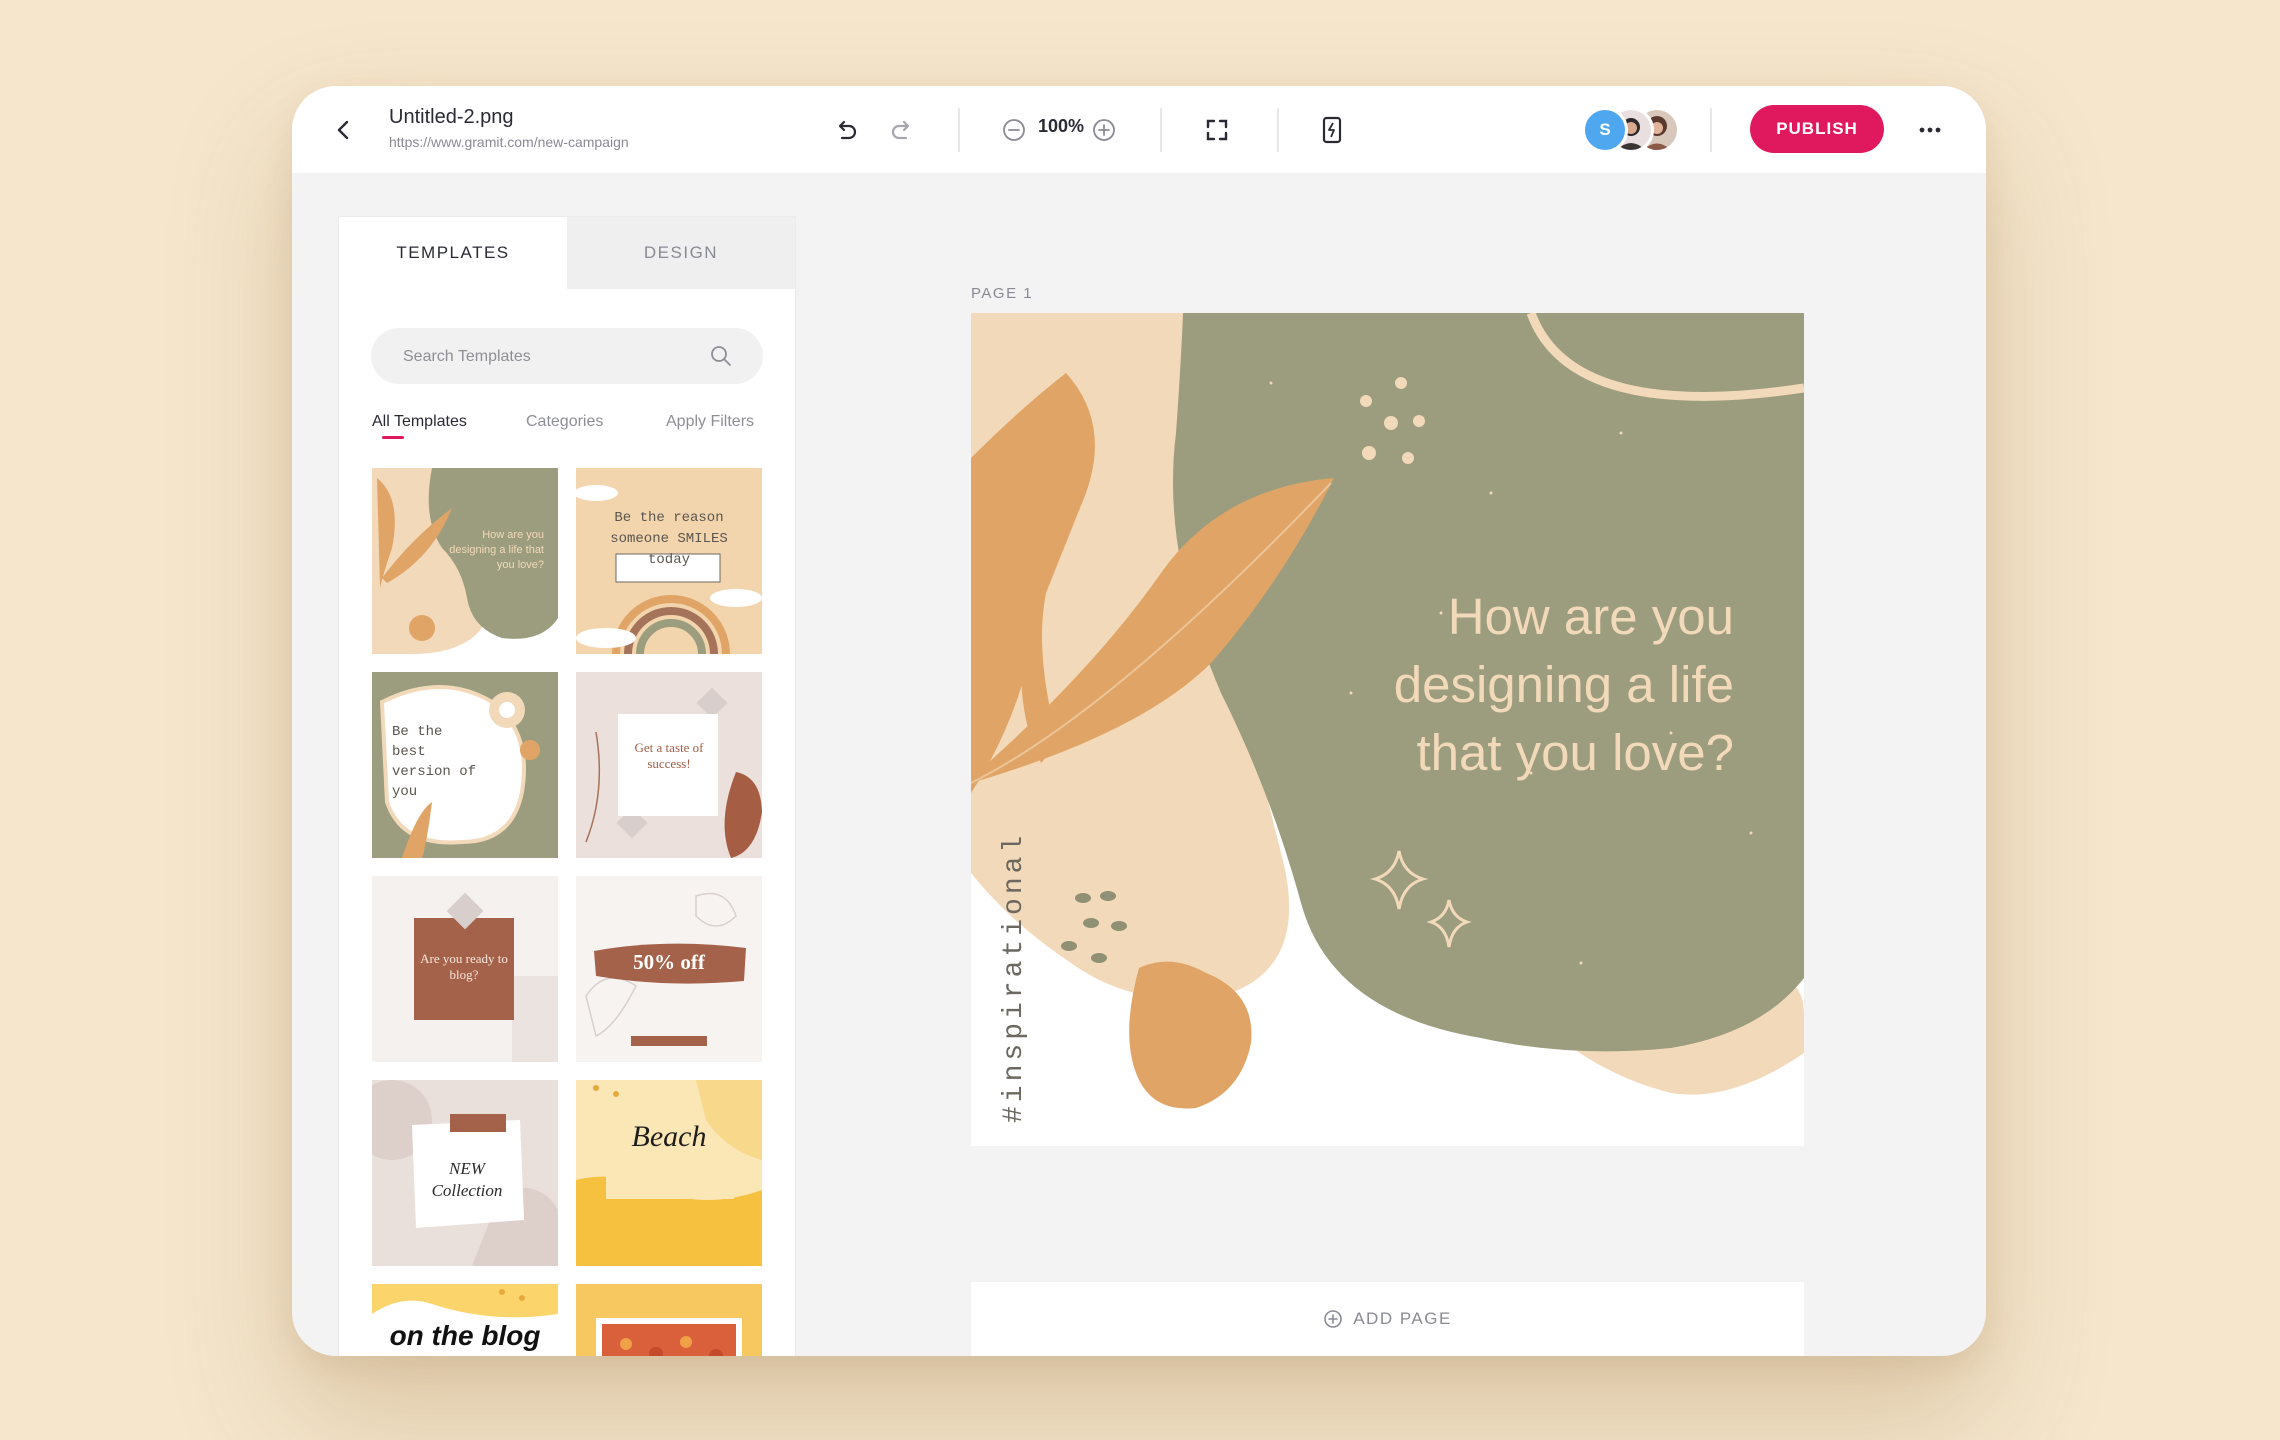 The width and height of the screenshot is (2280, 1440). I want to click on zoom-in-button, so click(1104, 130).